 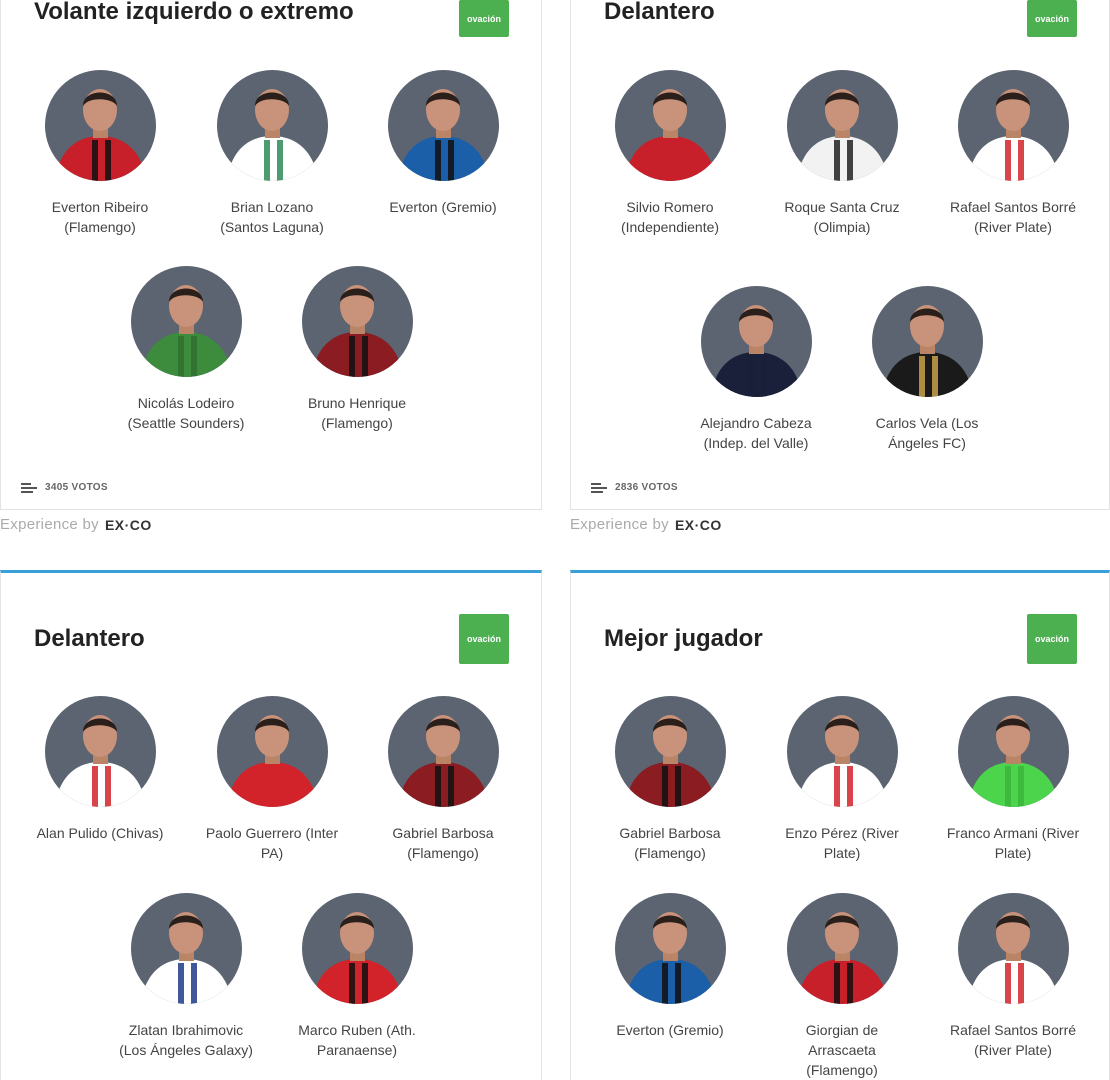 What do you see at coordinates (842, 843) in the screenshot?
I see `player-name: Enzo Pérez (River Plate)` at bounding box center [842, 843].